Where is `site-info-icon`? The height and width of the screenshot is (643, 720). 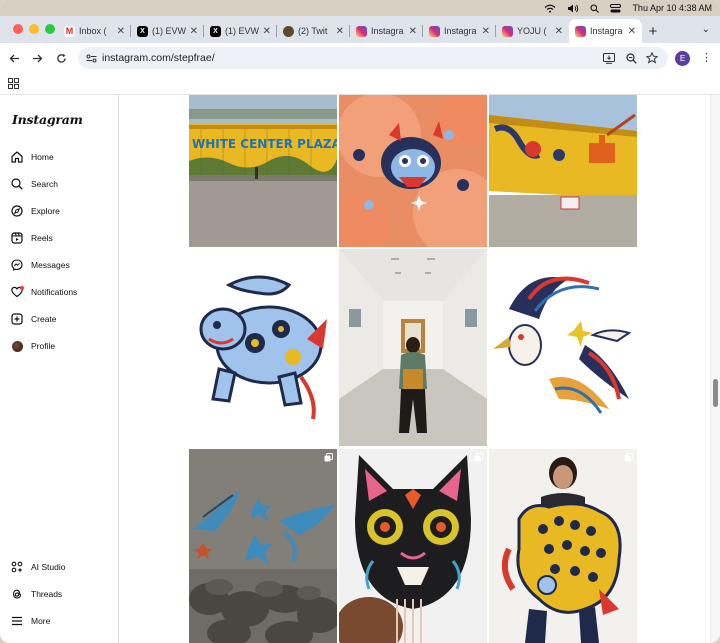
site-info-icon is located at coordinates (91, 58).